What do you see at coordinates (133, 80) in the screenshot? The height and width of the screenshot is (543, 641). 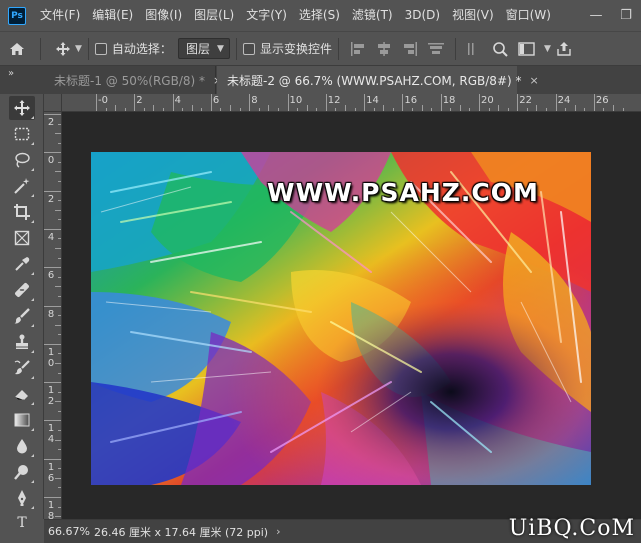 I see `tab-document-1: 未标题-1 @ 50%(RGB/8) * ×` at bounding box center [133, 80].